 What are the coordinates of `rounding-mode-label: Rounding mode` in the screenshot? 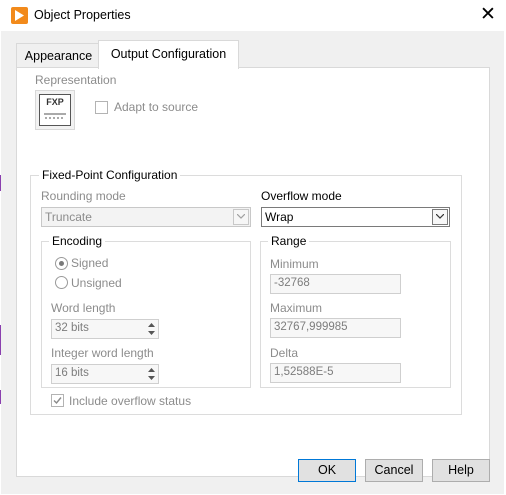 It's located at (83, 196).